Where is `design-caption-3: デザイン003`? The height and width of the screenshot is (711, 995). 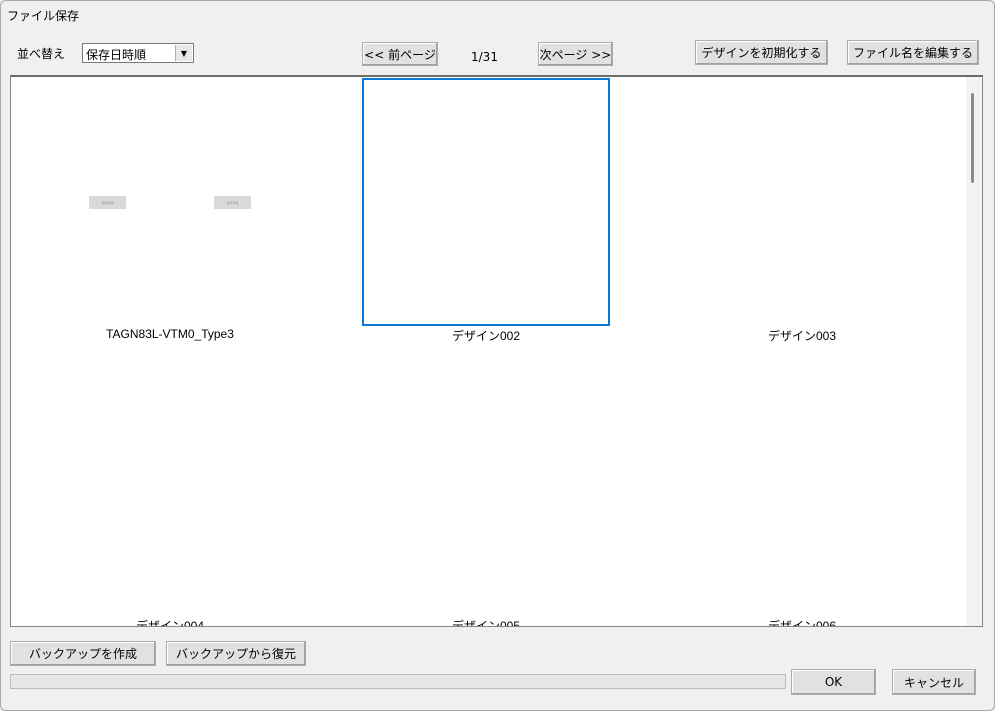
design-caption-3: デザイン003 is located at coordinates (802, 336).